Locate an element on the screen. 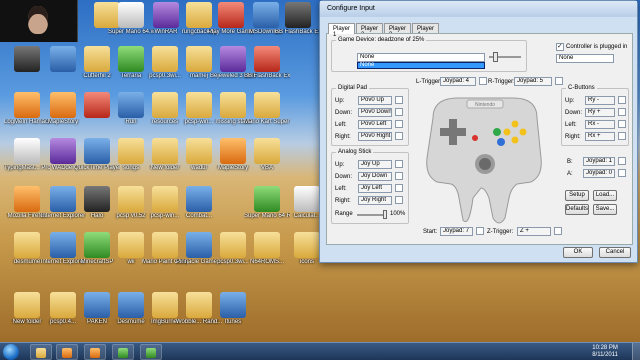 Image resolution: width=640 pixels, height=360 pixels. mapping-label: Up: is located at coordinates (340, 101).